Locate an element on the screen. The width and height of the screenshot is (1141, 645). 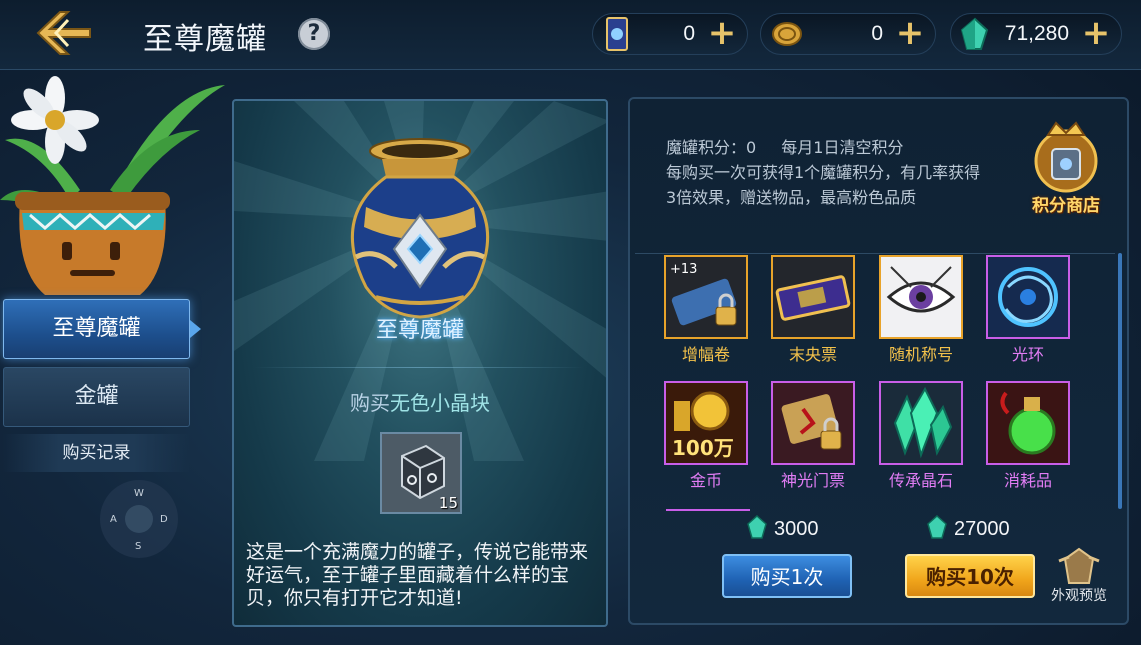
resource-coins: 0 + is located at coordinates (848, 34).